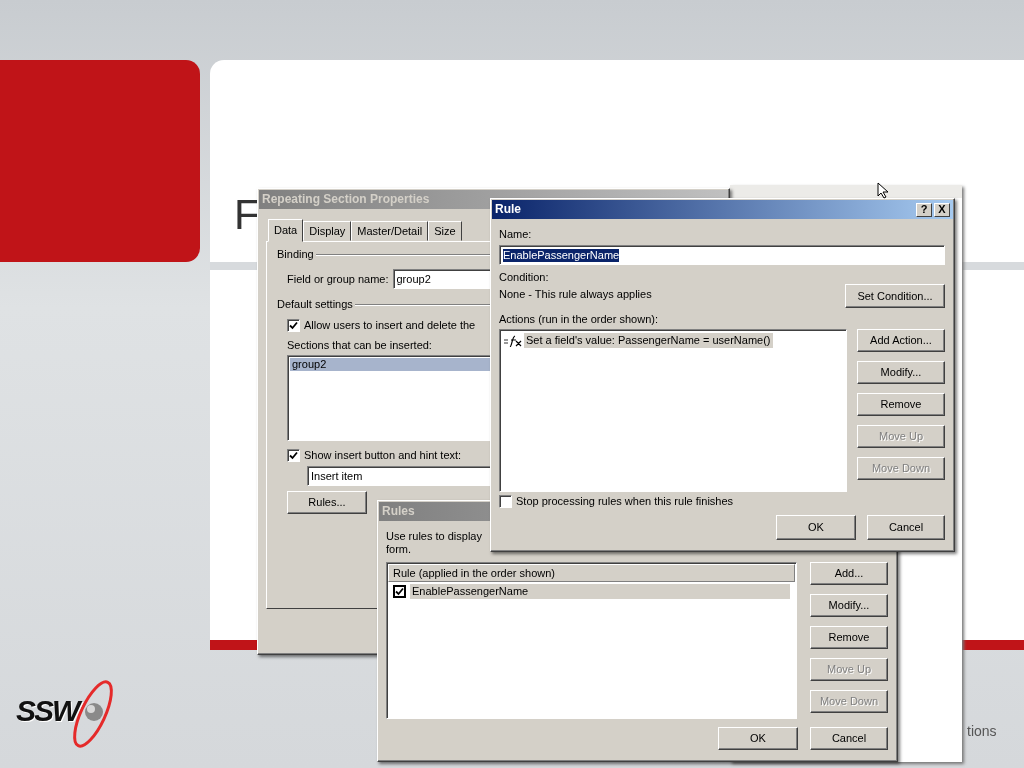 This screenshot has height=768, width=1024. What do you see at coordinates (346, 199) in the screenshot?
I see `window-title: Repeating Section Properties` at bounding box center [346, 199].